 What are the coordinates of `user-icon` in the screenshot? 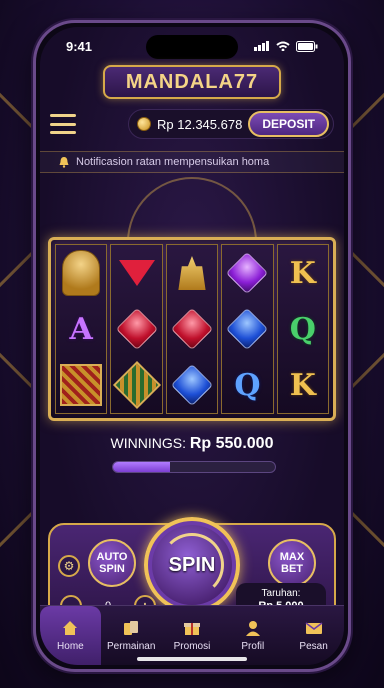 It's located at (252, 628).